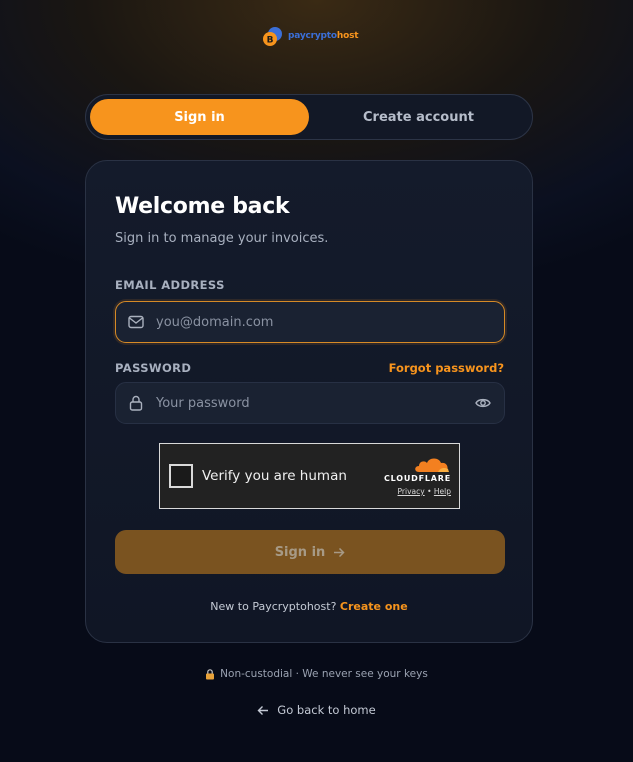 The image size is (633, 762). Describe the element at coordinates (418, 117) in the screenshot. I see `tab-create-account: Create account` at that location.